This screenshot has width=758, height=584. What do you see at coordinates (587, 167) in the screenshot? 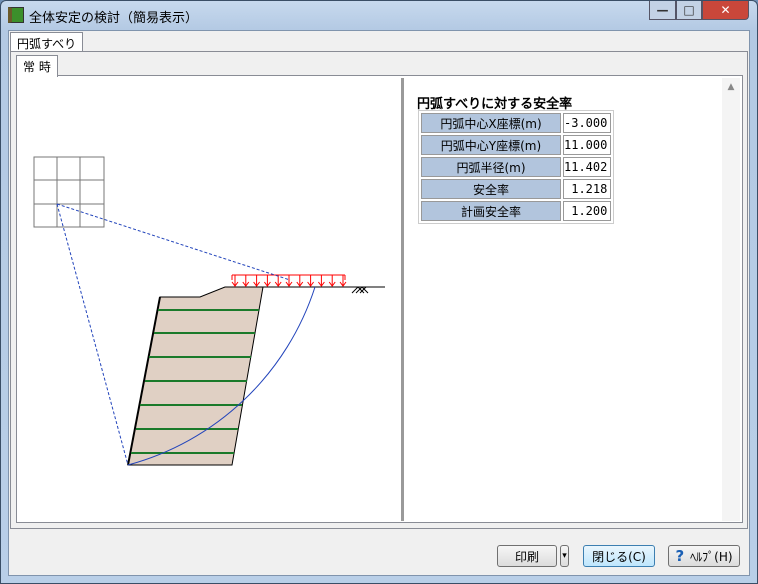
I see `row-value: 11.402` at bounding box center [587, 167].